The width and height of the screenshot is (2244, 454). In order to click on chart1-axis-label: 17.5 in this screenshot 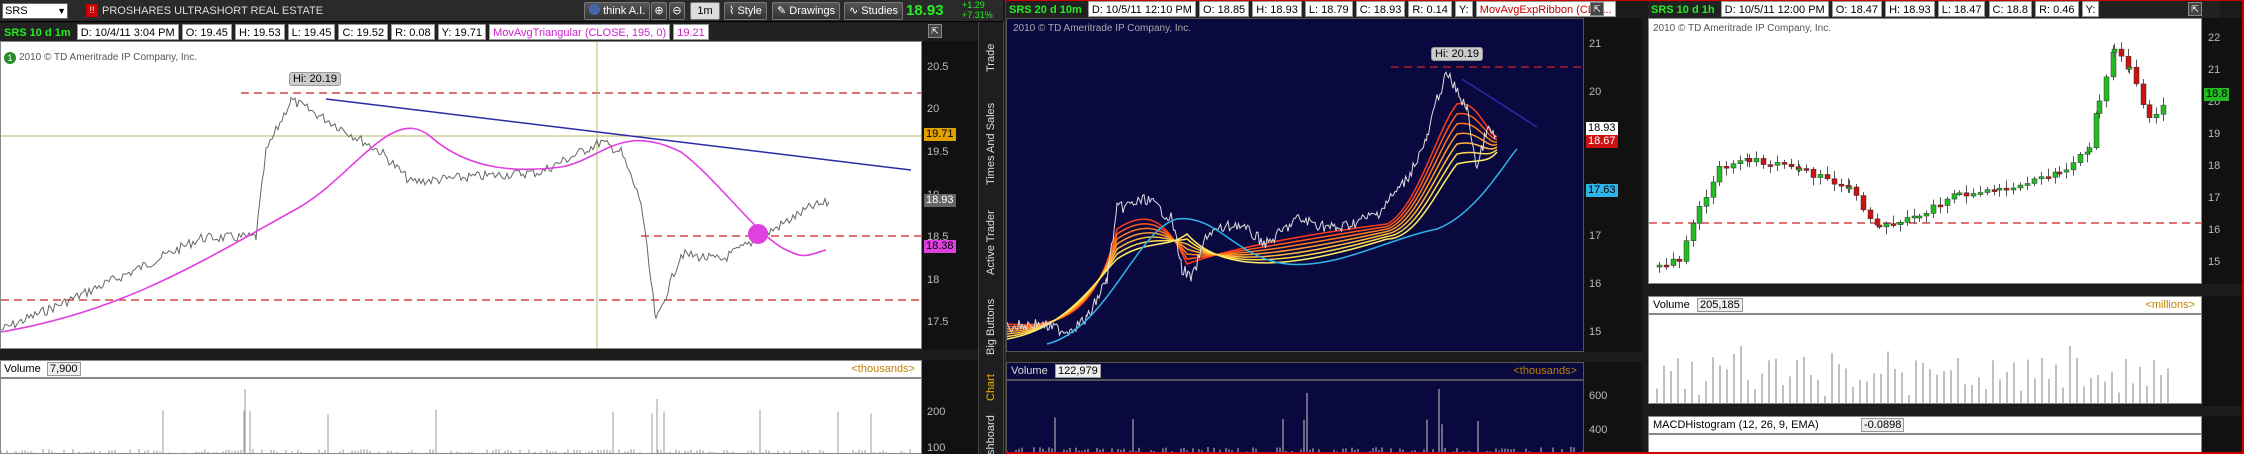, I will do `click(938, 322)`.